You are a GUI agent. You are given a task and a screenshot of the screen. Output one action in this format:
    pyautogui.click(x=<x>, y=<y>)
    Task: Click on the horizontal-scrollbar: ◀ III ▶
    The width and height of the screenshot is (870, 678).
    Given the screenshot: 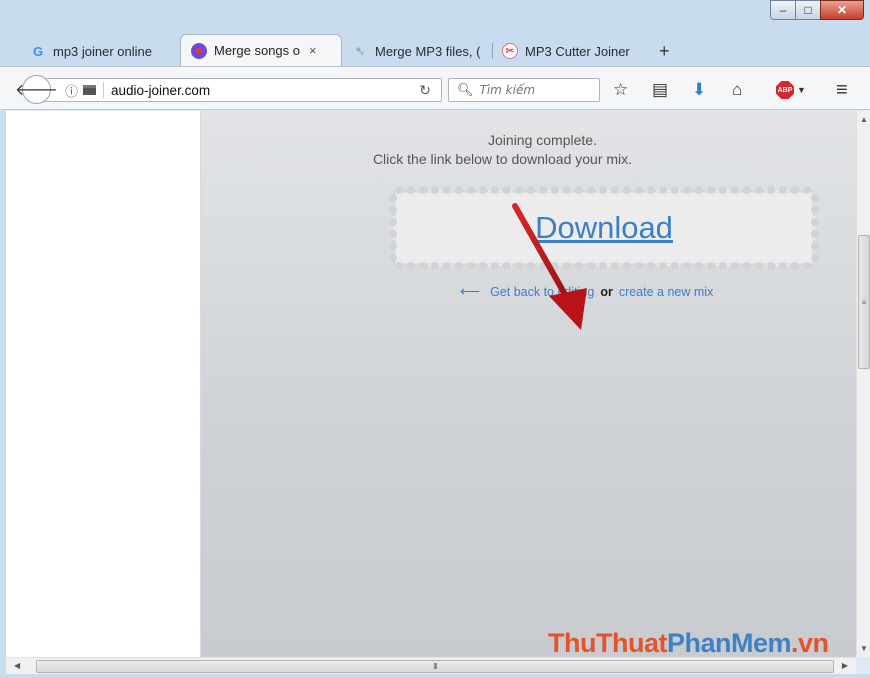 What is the action you would take?
    pyautogui.click(x=431, y=665)
    